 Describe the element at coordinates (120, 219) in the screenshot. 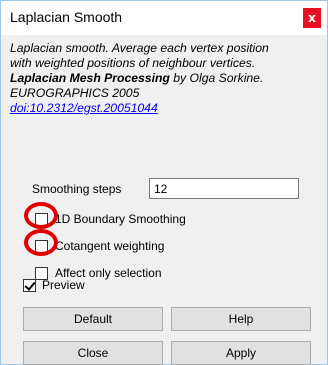

I see `boundary-smoothing-label: 1D Boundary Smoothing` at that location.